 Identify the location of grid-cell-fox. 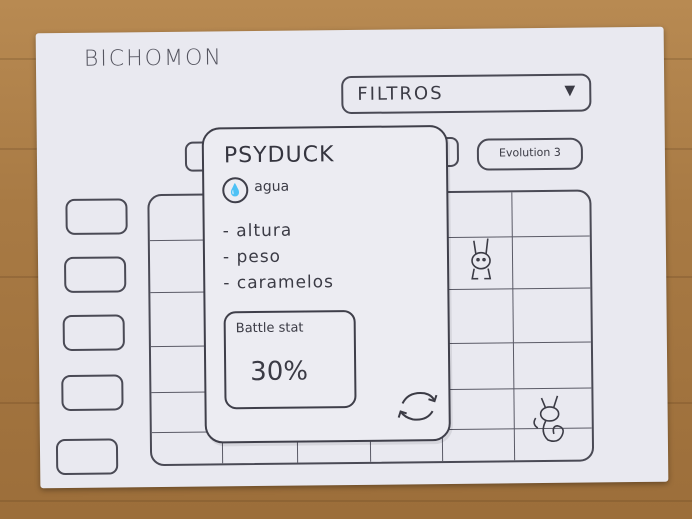
(552, 417).